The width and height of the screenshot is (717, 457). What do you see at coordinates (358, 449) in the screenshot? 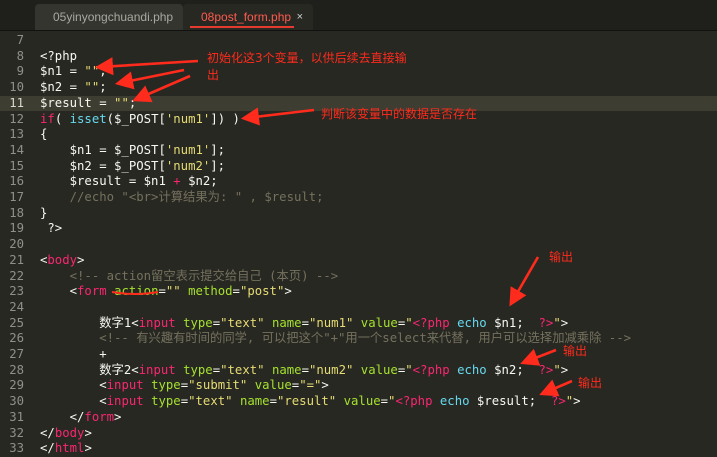
I see `code-line: 33 </html>` at bounding box center [358, 449].